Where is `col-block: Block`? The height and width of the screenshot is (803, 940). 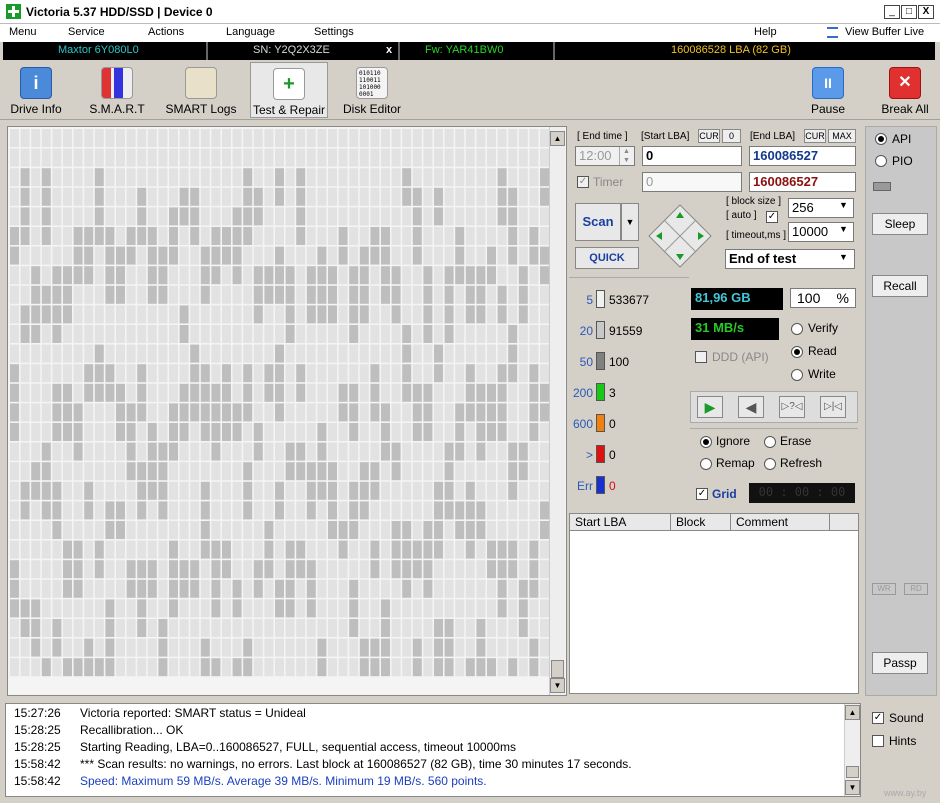
col-block: Block is located at coordinates (690, 522).